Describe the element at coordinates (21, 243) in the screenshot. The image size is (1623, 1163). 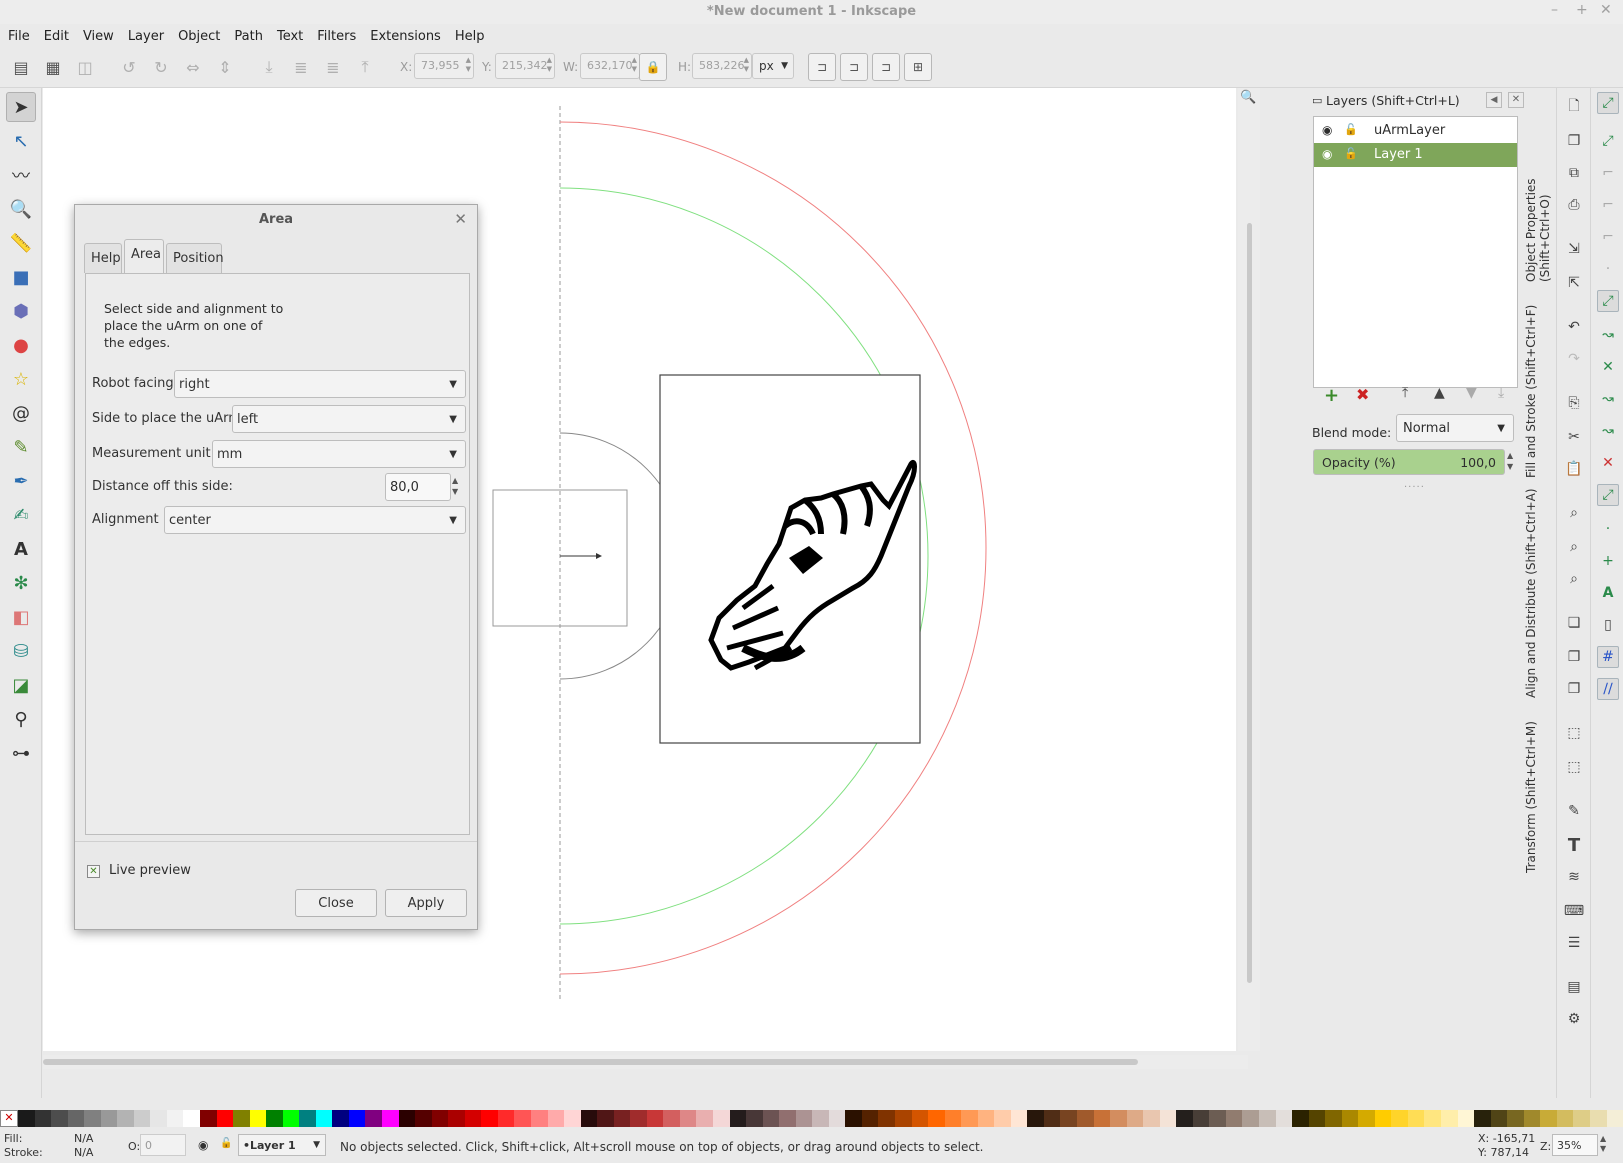
I see `measure-icon: 📏` at that location.